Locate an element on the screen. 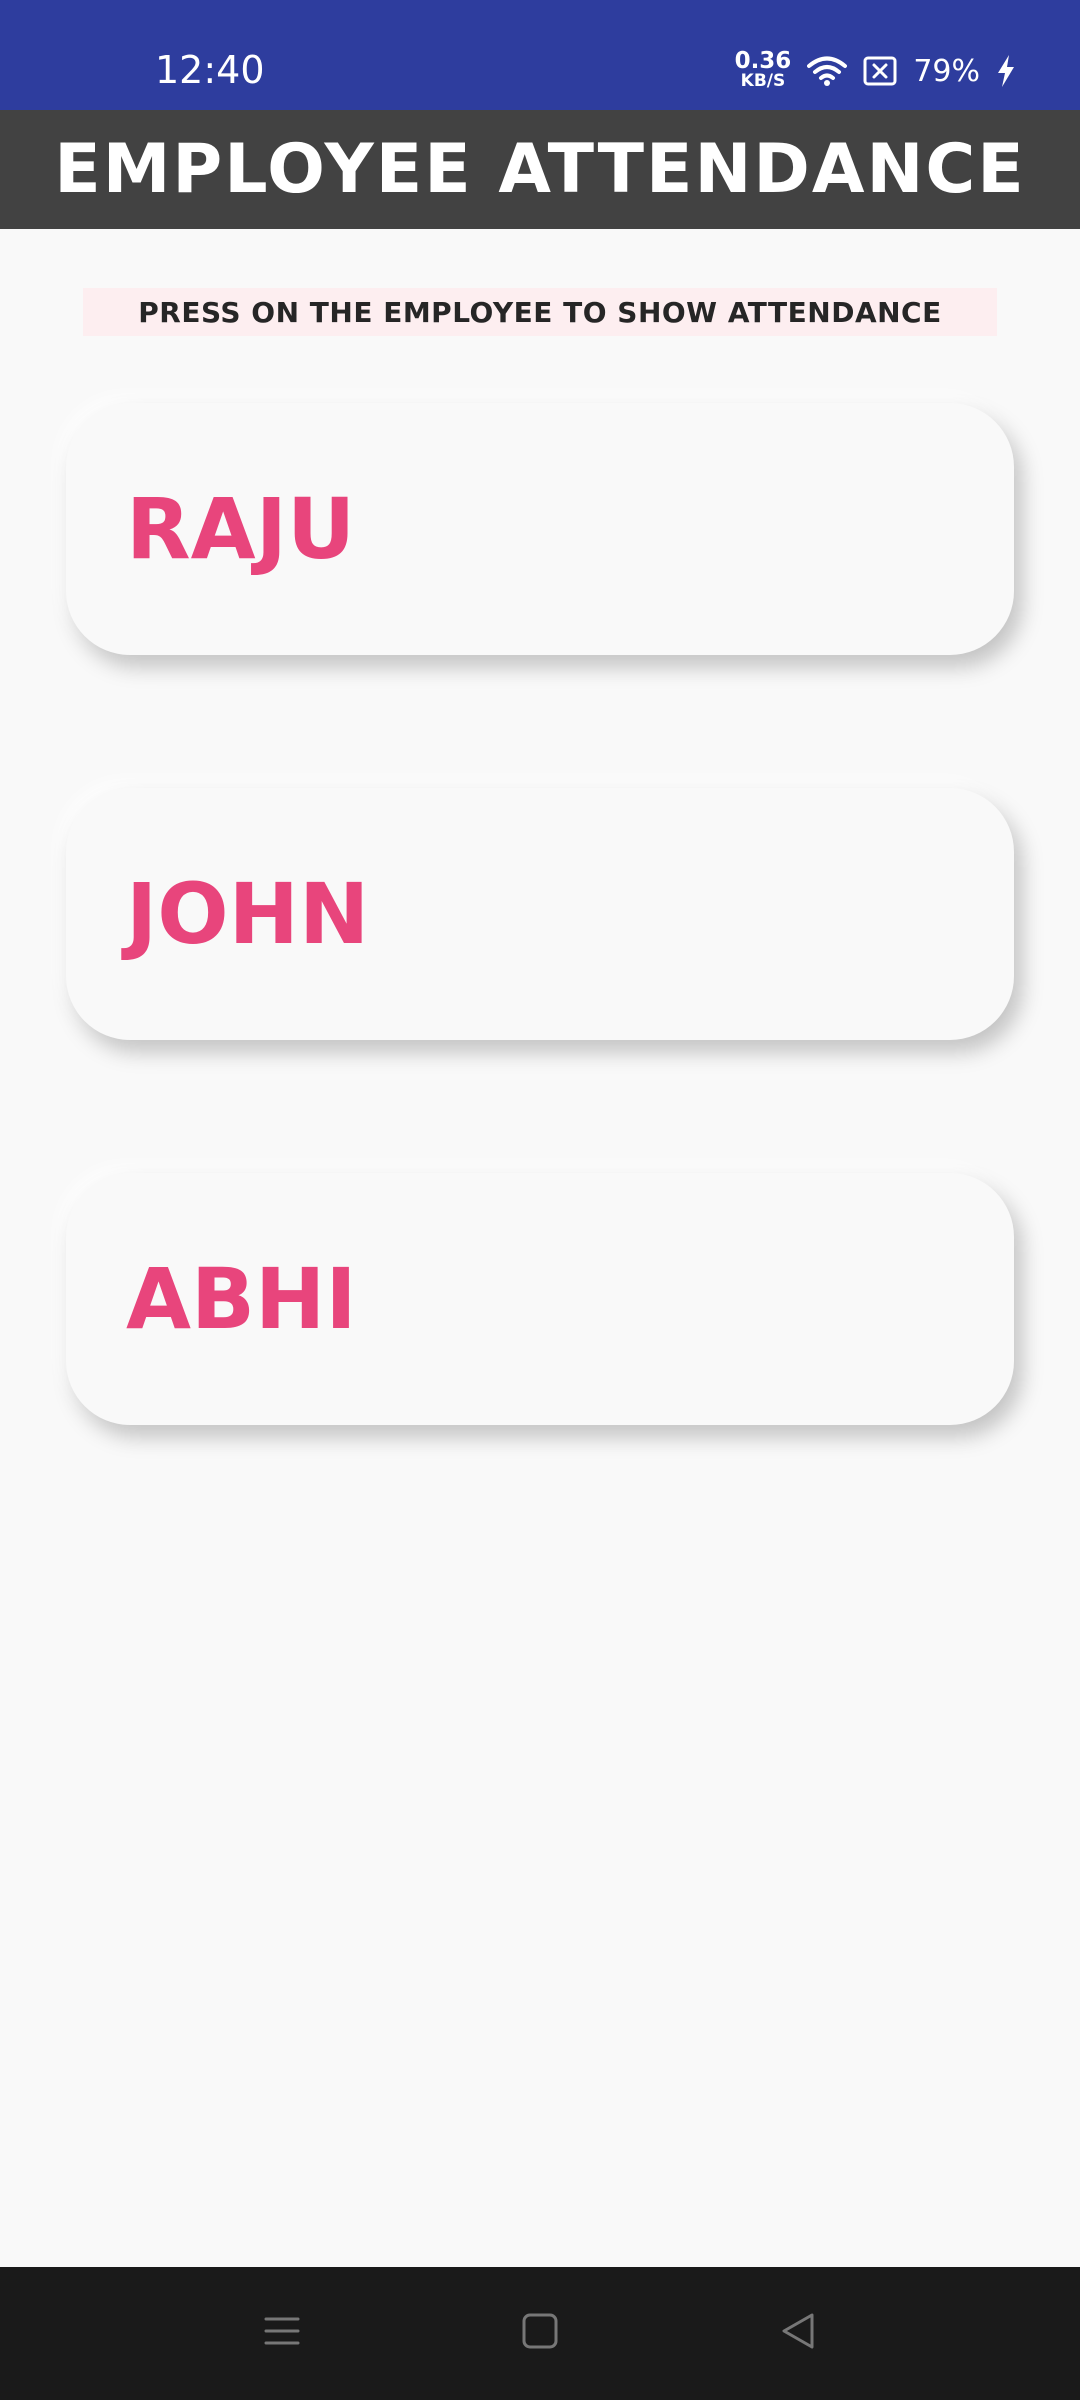  sim-off-icon is located at coordinates (880, 71).